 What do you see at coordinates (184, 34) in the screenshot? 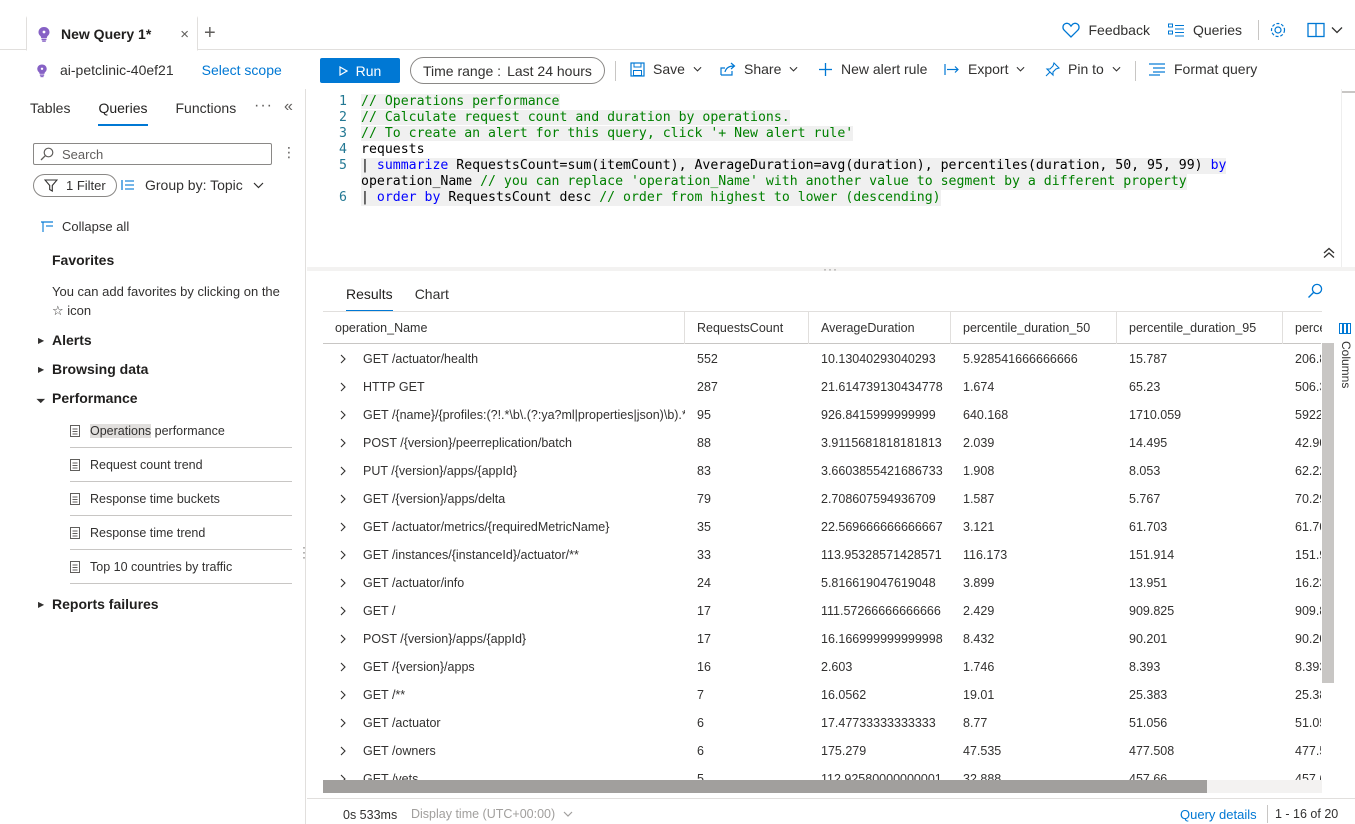
I see `close-icon: ×` at bounding box center [184, 34].